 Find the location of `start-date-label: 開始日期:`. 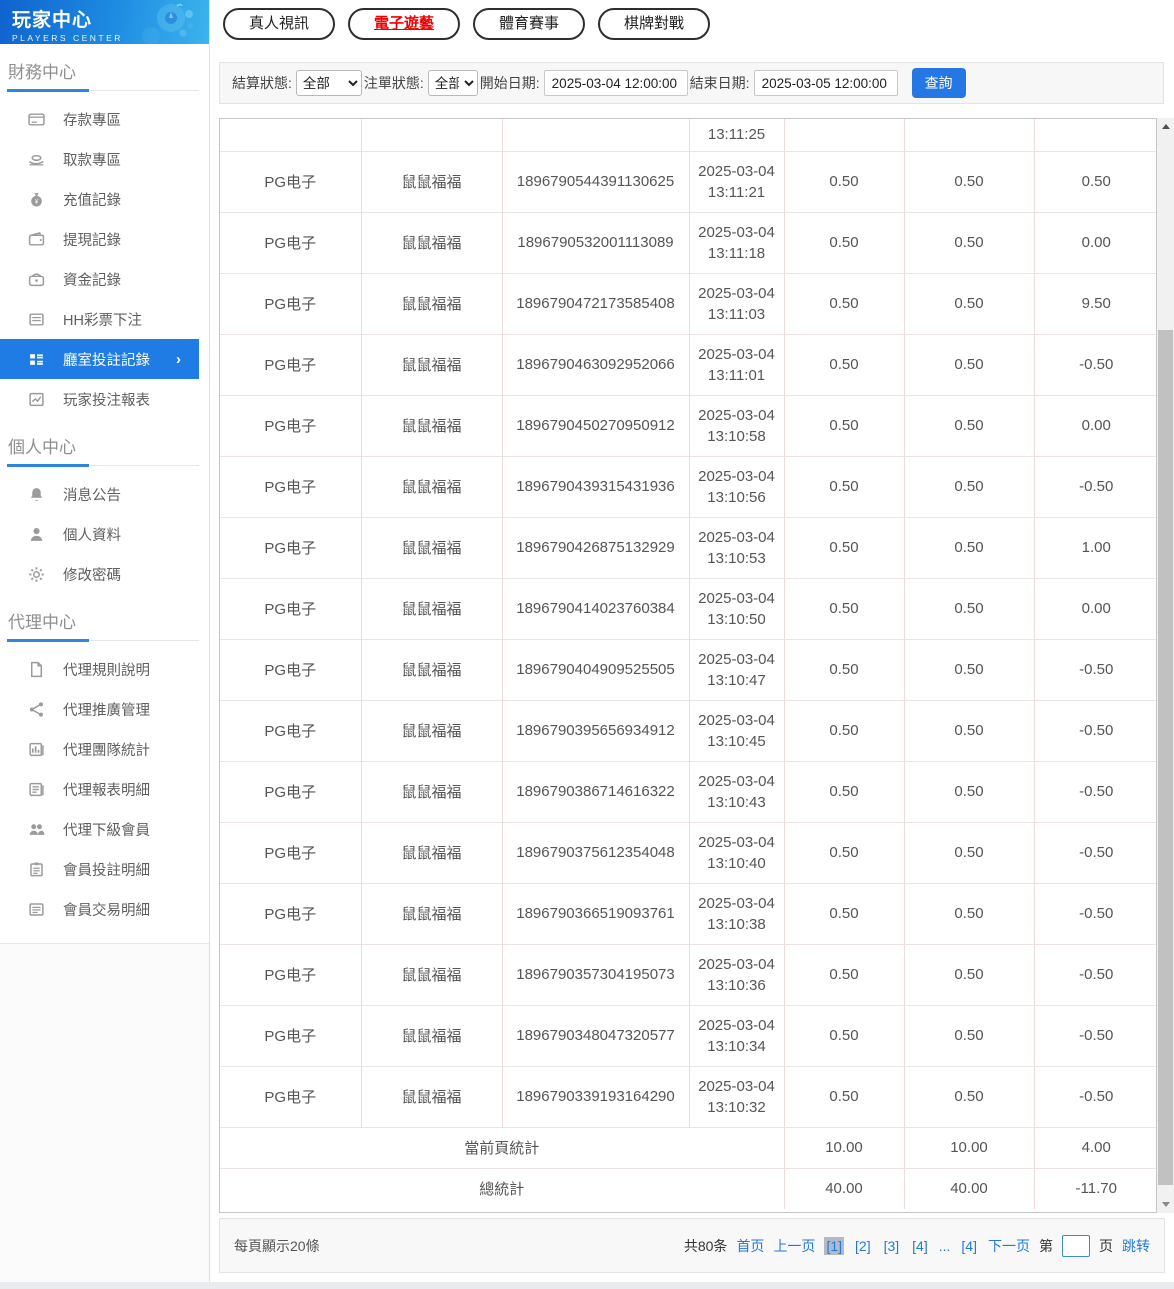

start-date-label: 開始日期: is located at coordinates (509, 83).